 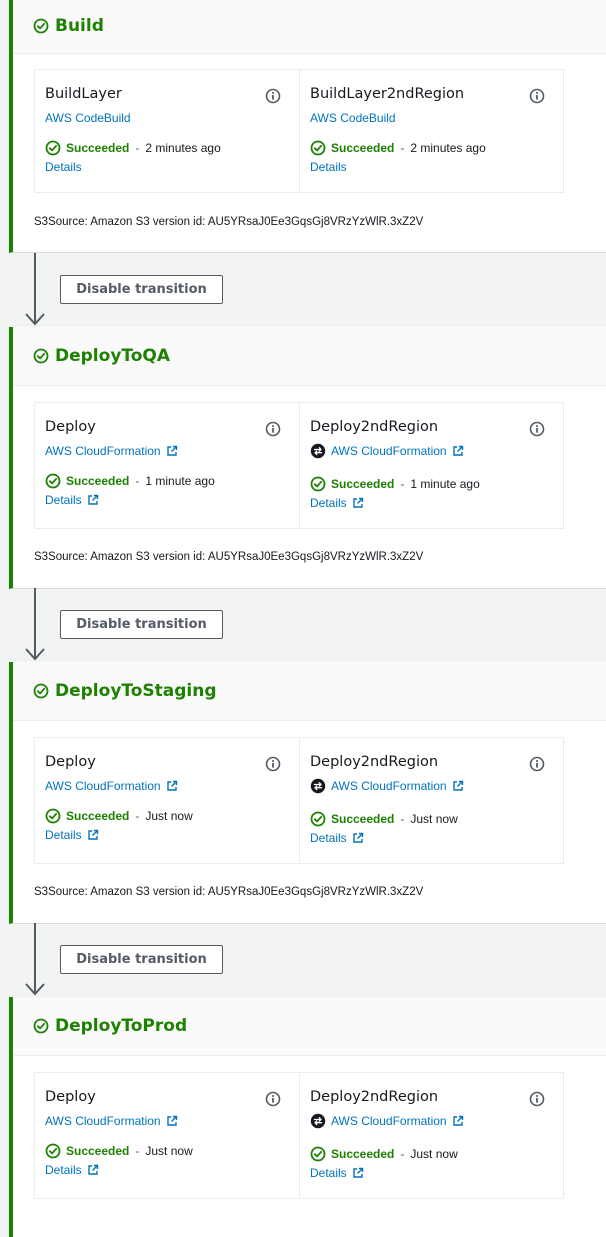 What do you see at coordinates (136, 691) in the screenshot?
I see `stage-title: DeployToStaging` at bounding box center [136, 691].